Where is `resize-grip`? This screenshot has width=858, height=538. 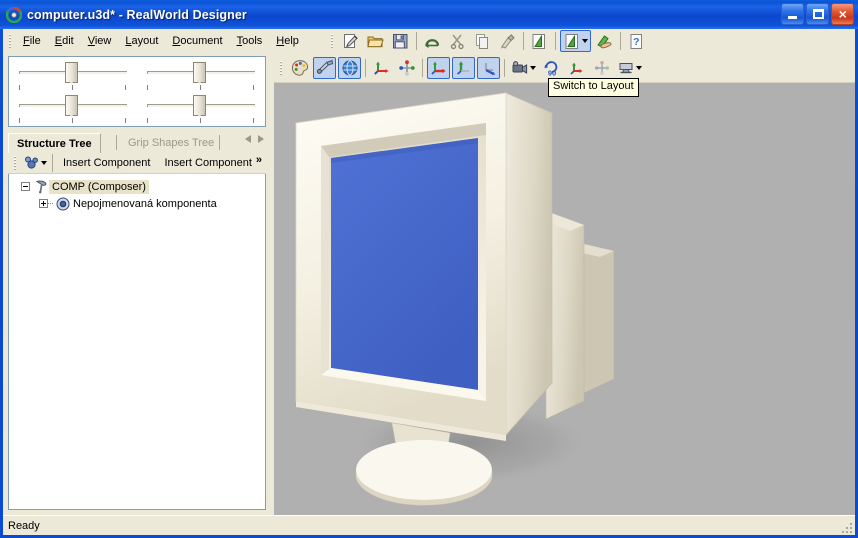
resize-grip is located at coordinates (846, 527).